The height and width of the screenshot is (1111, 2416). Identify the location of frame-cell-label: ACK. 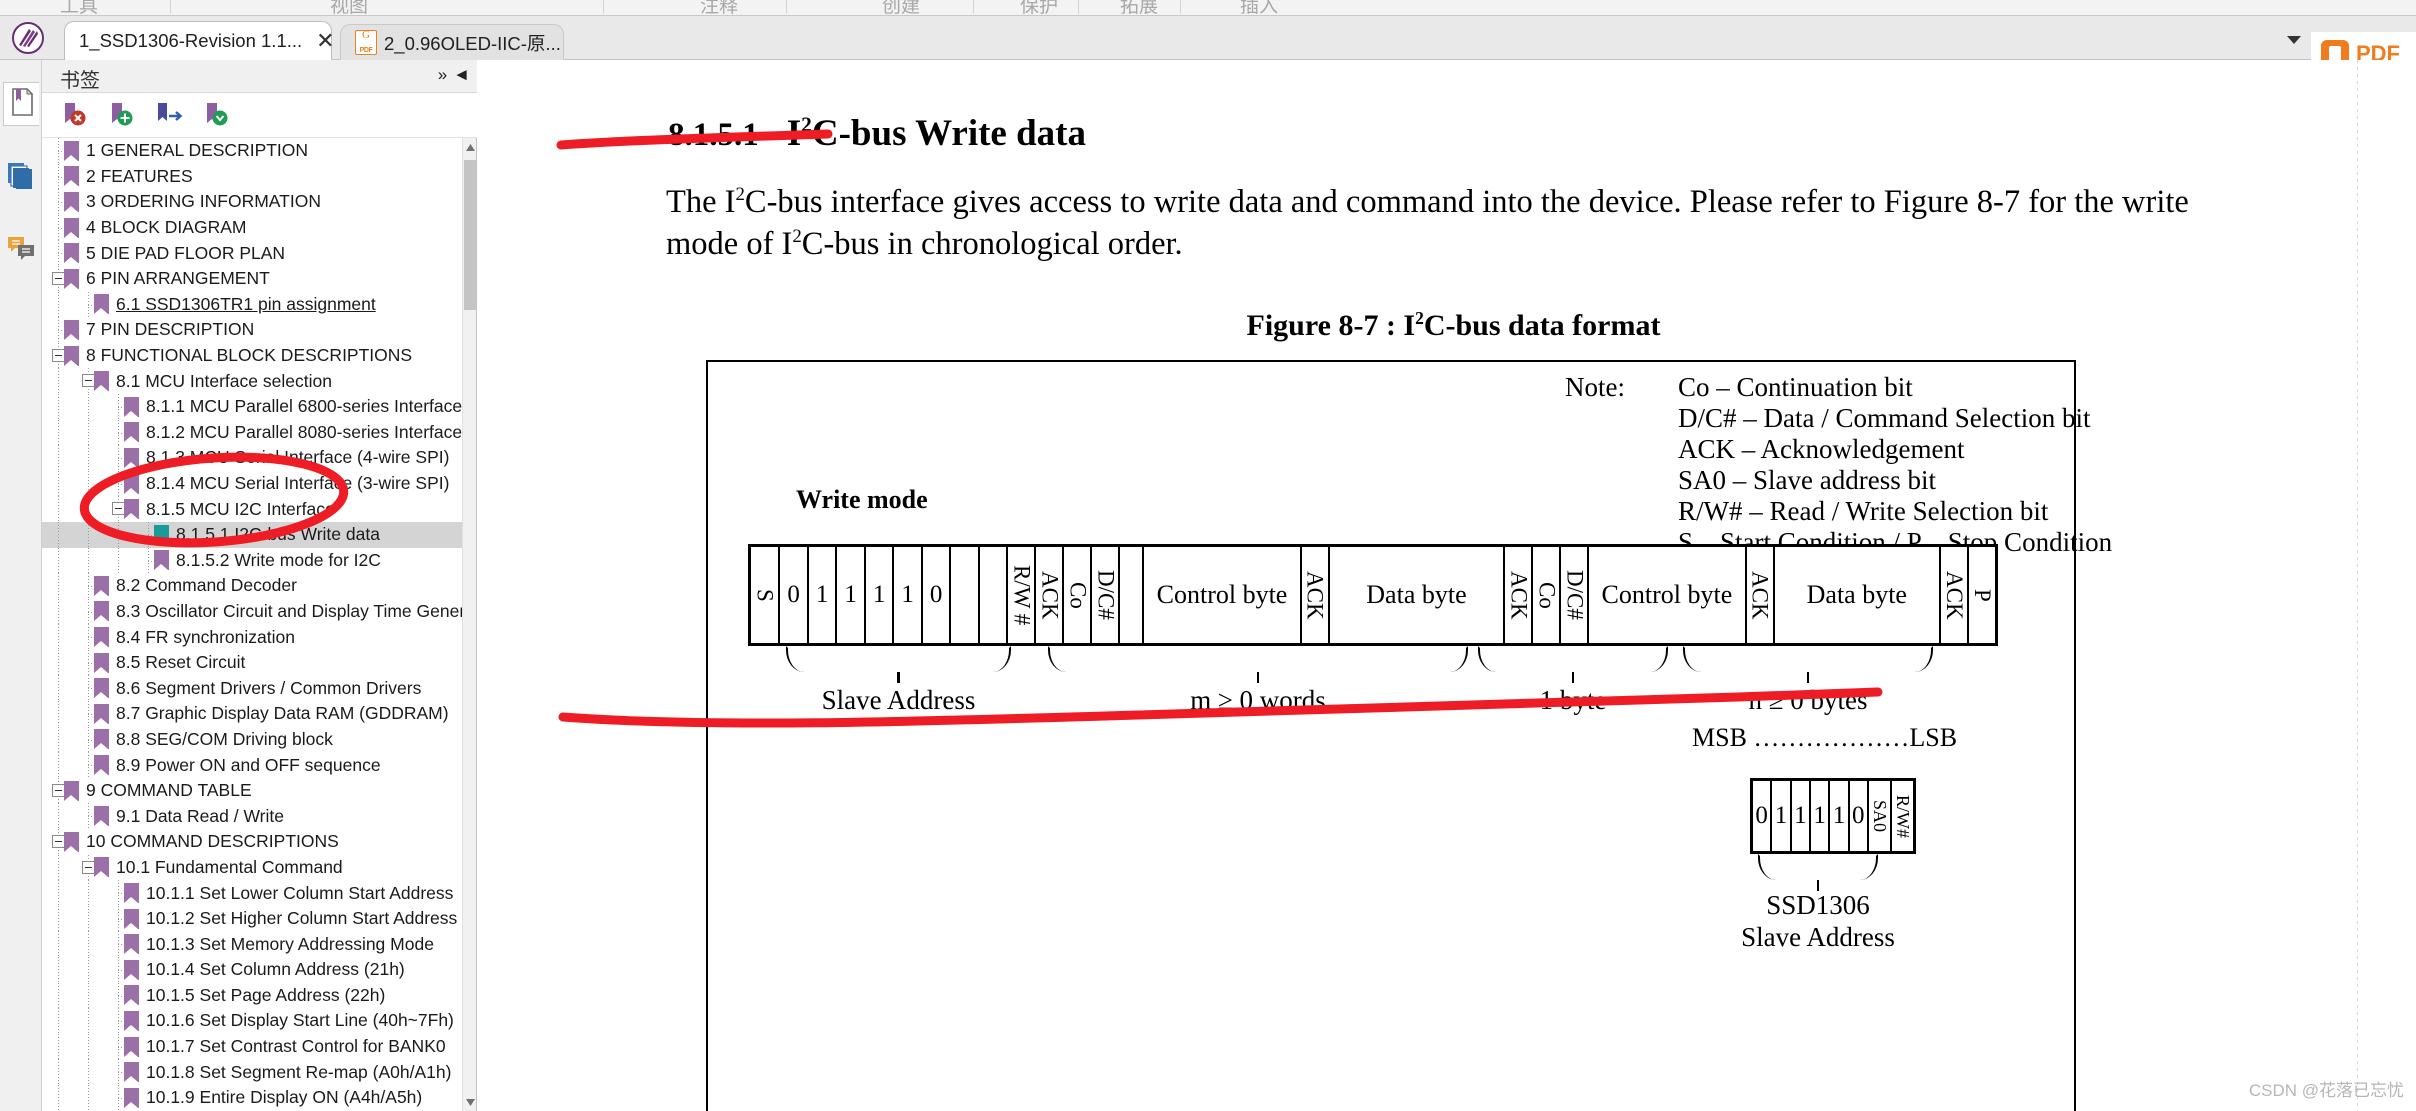
(1519, 595).